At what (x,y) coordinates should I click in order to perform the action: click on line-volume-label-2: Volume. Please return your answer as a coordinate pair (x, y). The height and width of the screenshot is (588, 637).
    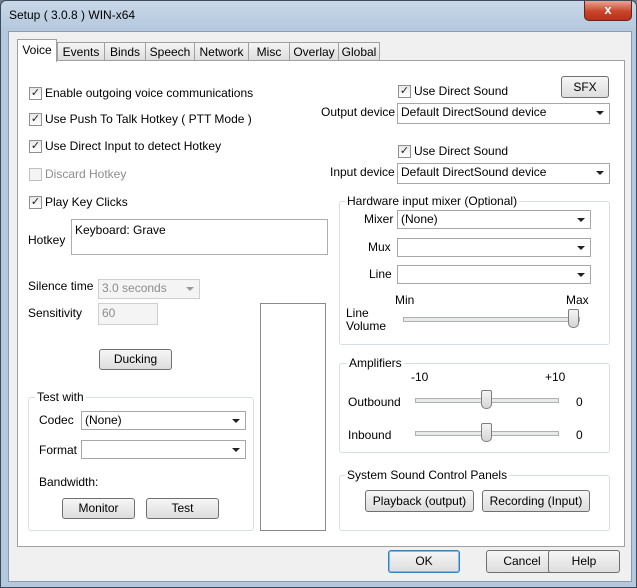
    Looking at the image, I should click on (366, 326).